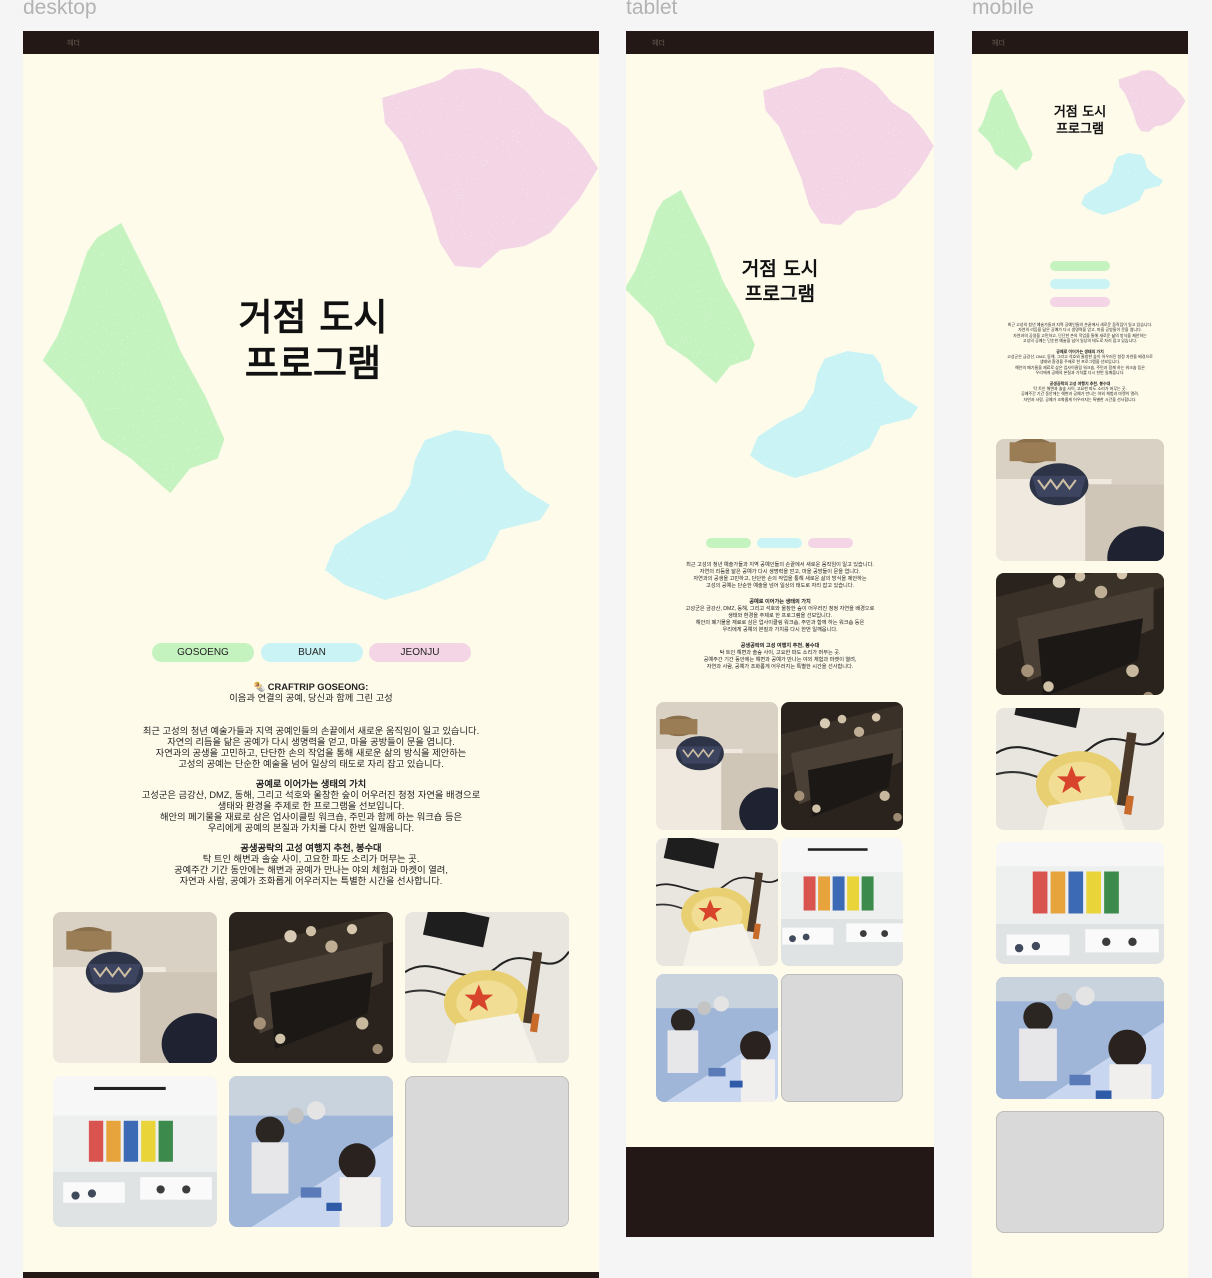 Image resolution: width=1212 pixels, height=1278 pixels. Describe the element at coordinates (652, 9) in the screenshot. I see `frame-label-tablet: tablet` at that location.